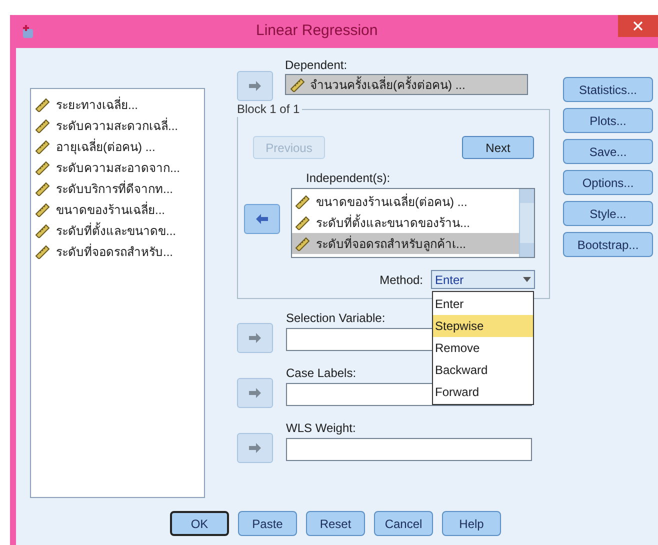 The width and height of the screenshot is (658, 545). I want to click on field-label: WLS Weight:, so click(321, 428).